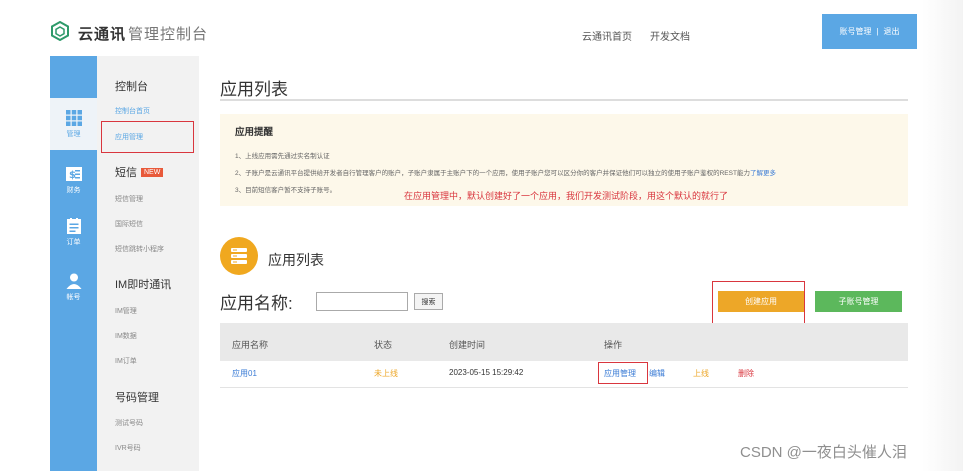  I want to click on search-label: 应用名称:, so click(256, 303).